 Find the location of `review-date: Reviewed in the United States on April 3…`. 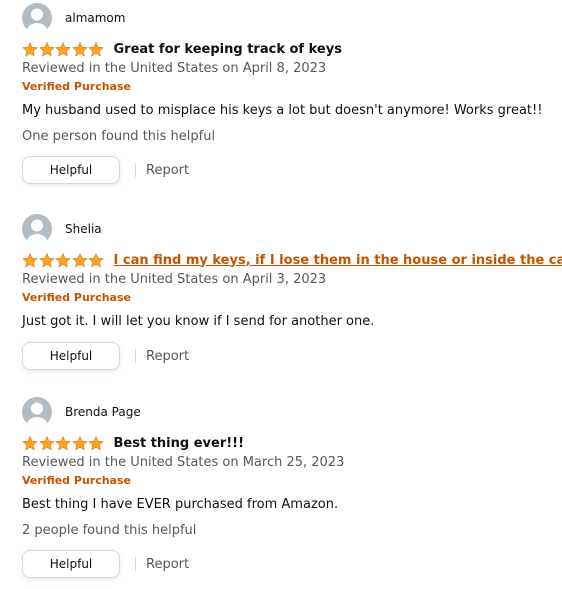

review-date: Reviewed in the United States on April 3… is located at coordinates (174, 279).